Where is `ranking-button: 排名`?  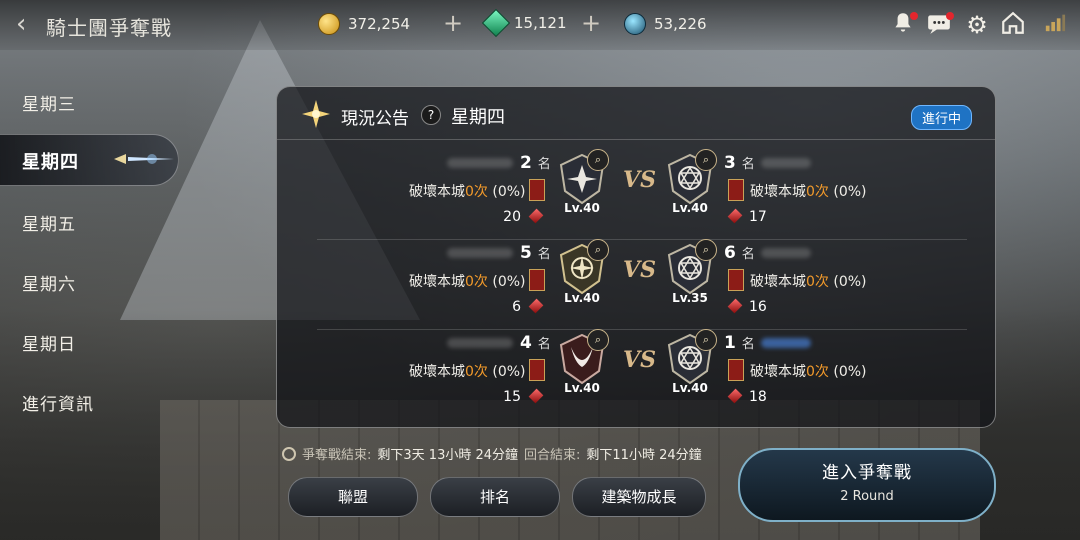 ranking-button: 排名 is located at coordinates (495, 497).